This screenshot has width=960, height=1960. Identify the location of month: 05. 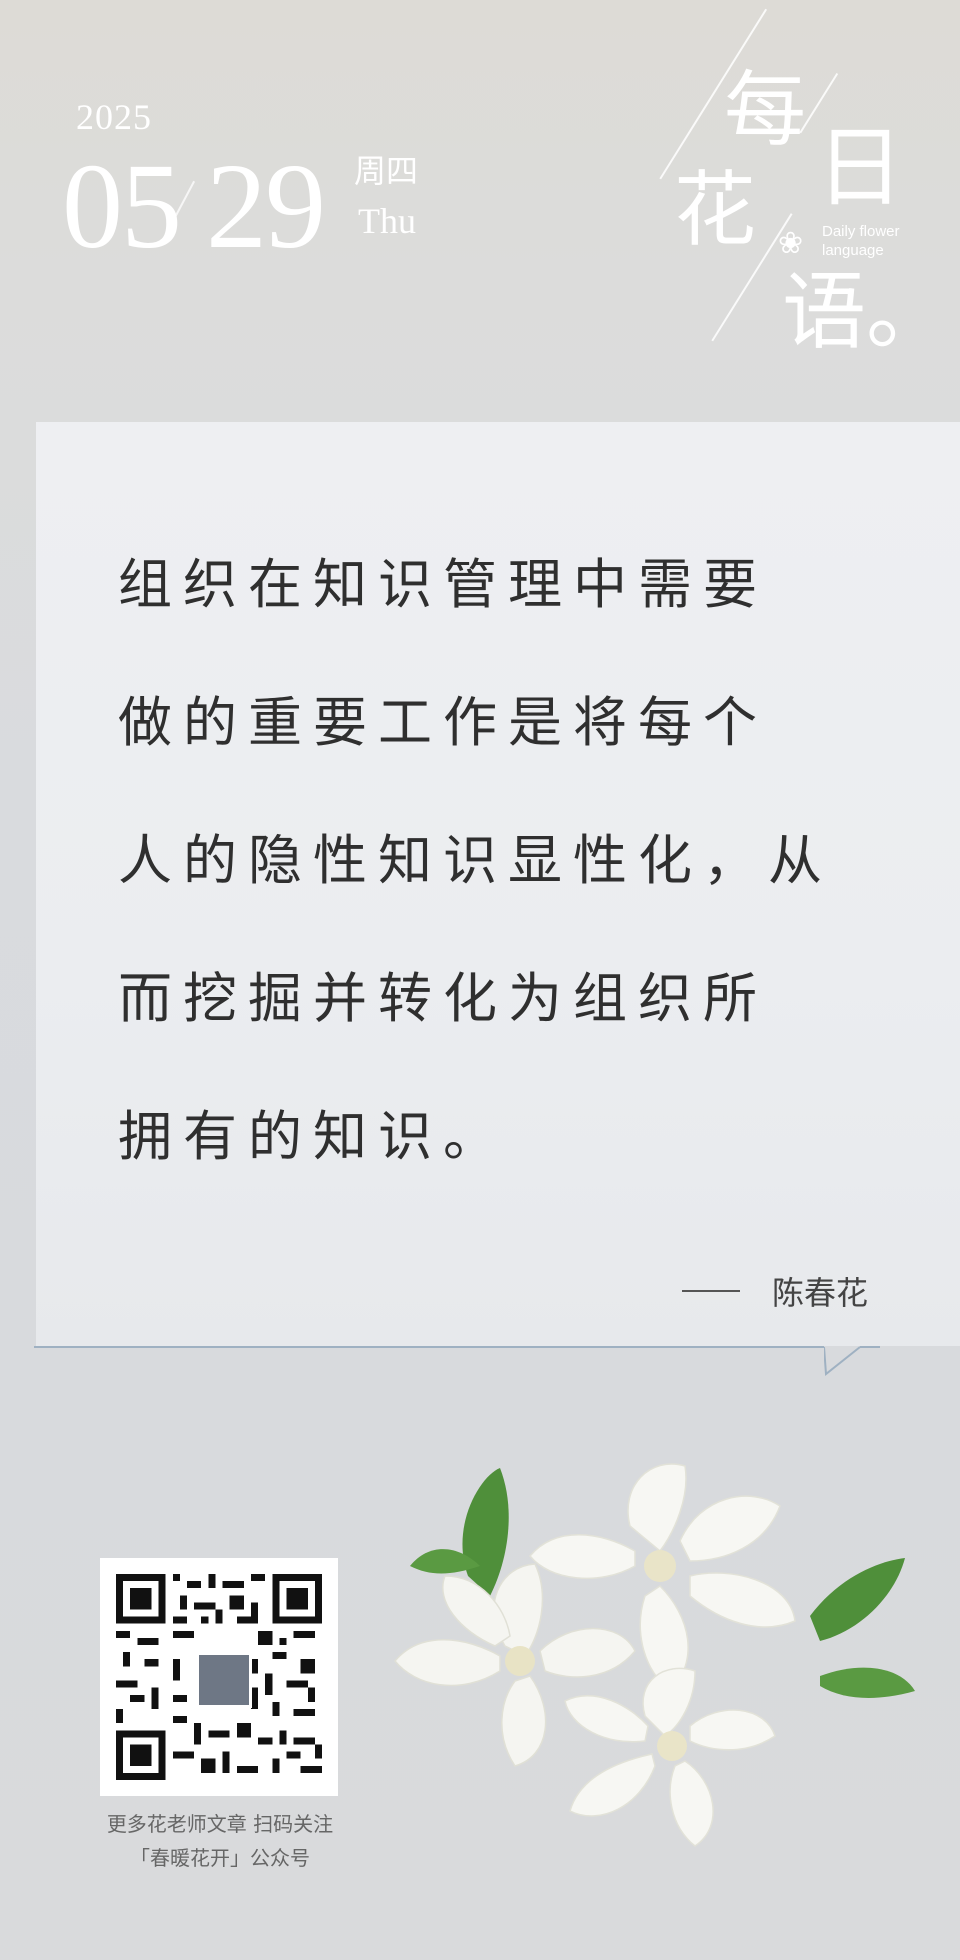
(122, 206).